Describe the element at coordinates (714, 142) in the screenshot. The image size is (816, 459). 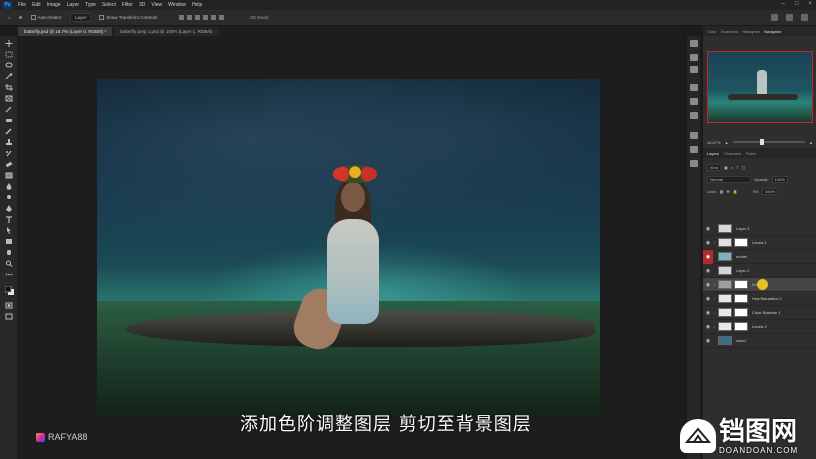
I see `zoom-value: 16.67%` at that location.